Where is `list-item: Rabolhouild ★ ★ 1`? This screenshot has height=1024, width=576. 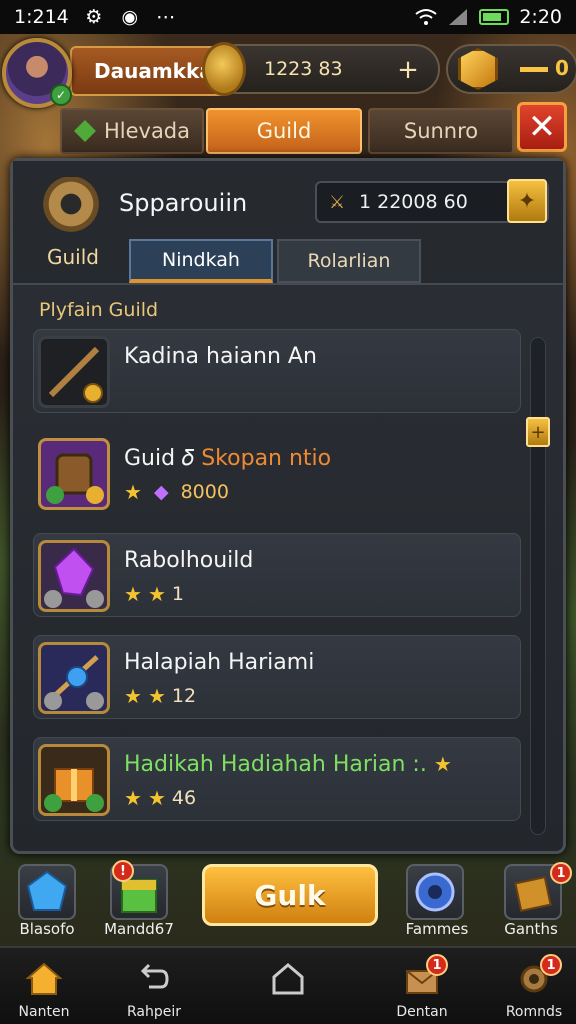 list-item: Rabolhouild ★ ★ 1 is located at coordinates (277, 575).